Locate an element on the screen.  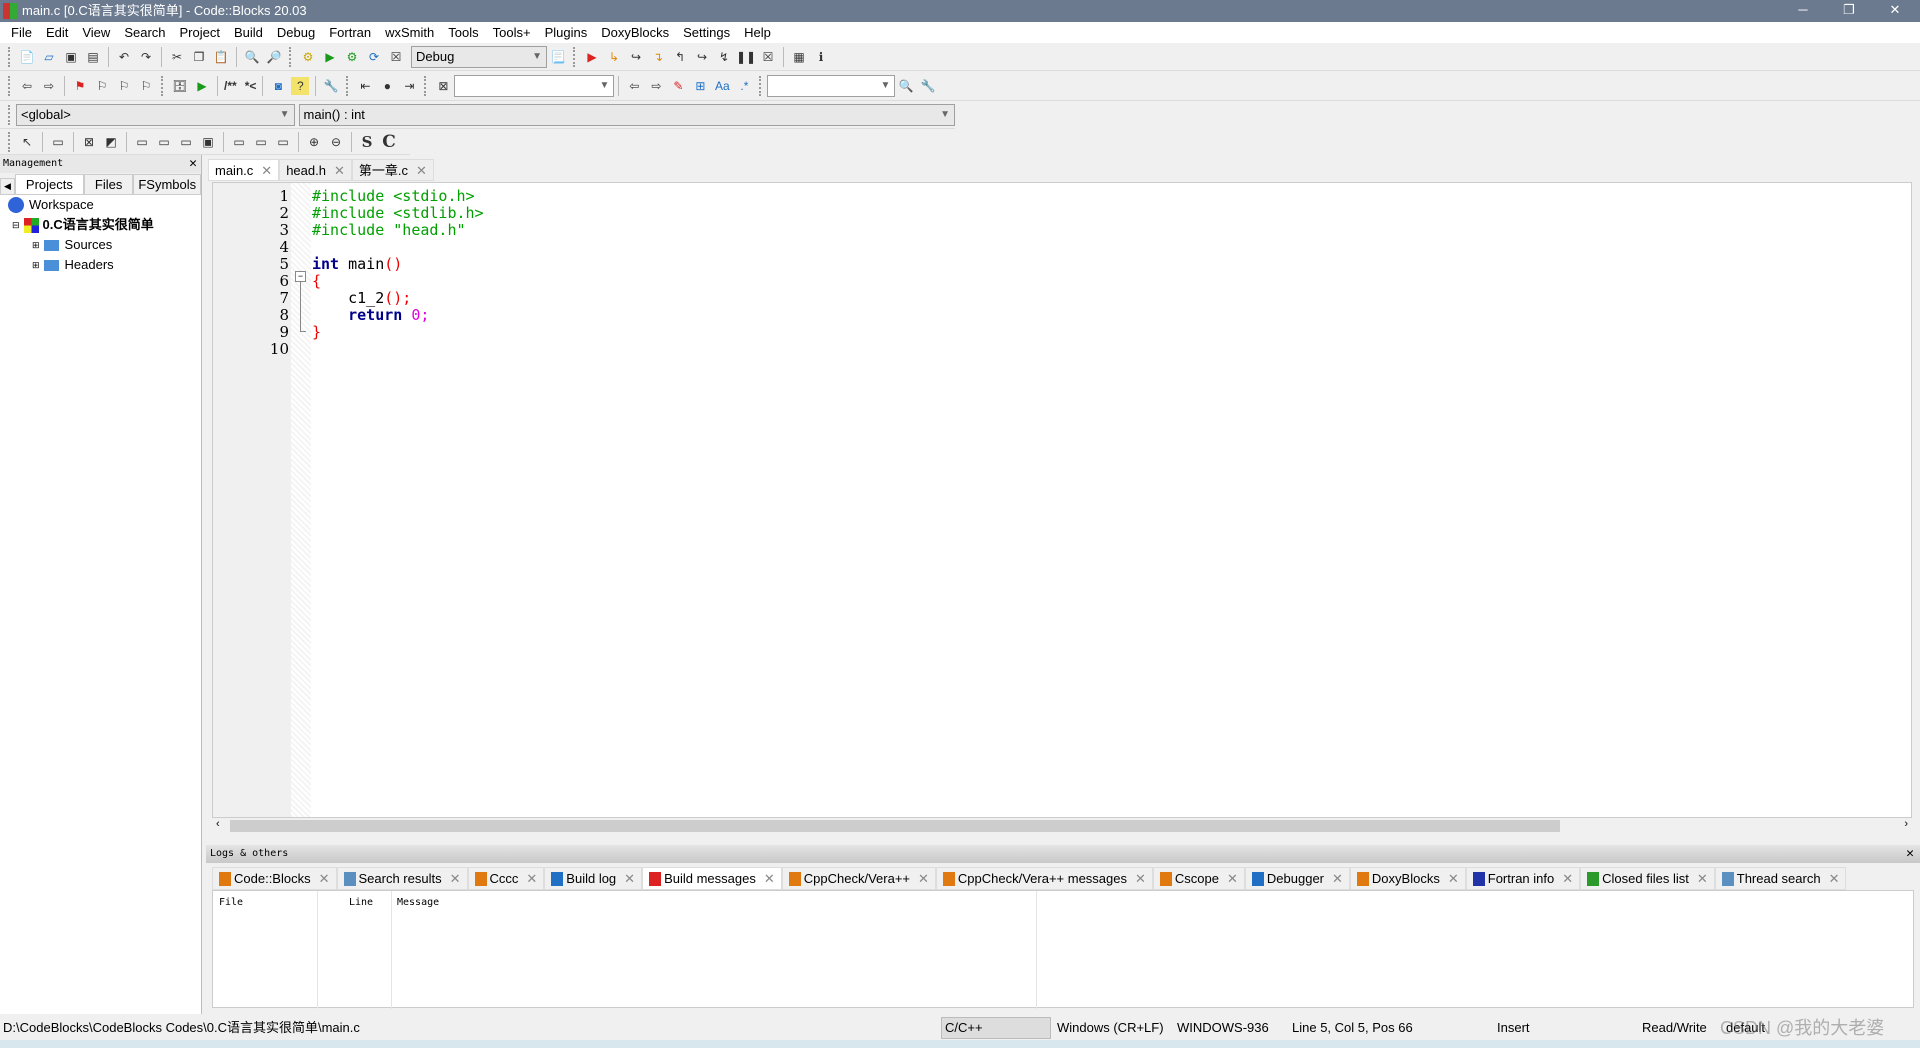
search-prev-icon: ⇦ is located at coordinates (634, 86).